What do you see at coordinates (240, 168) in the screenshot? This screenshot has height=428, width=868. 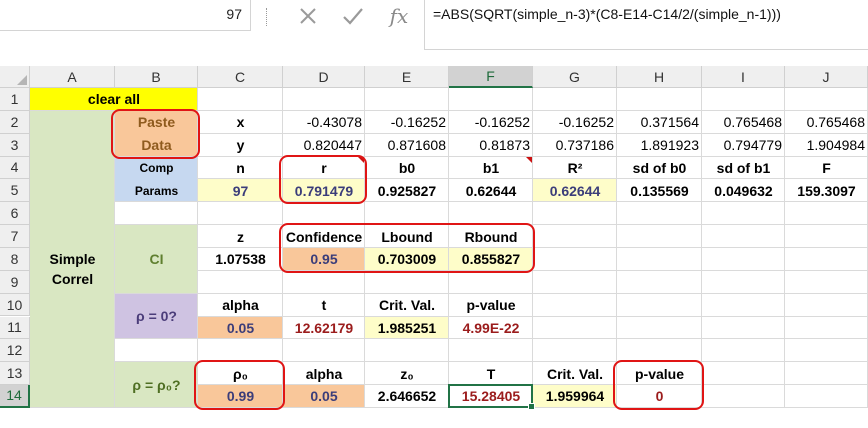 I see `cell-c4: n` at bounding box center [240, 168].